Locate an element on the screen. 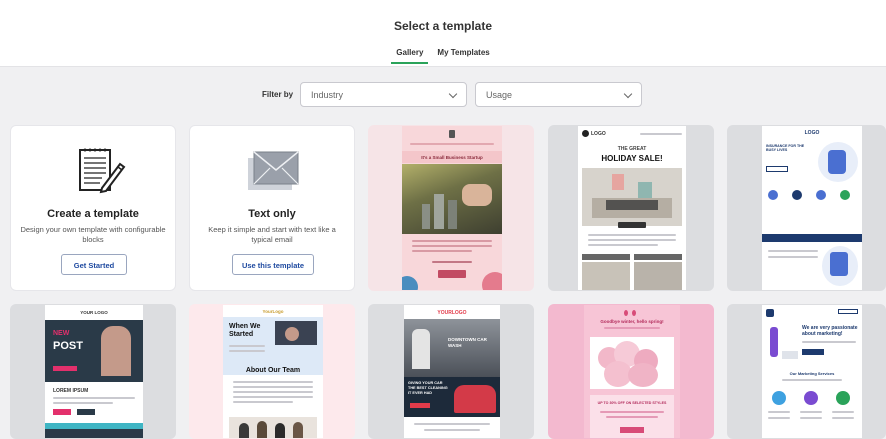 This screenshot has width=886, height=439. template-card-insurance: LOGO INSURANCE FOR THE BUSY LIVES is located at coordinates (806, 208).